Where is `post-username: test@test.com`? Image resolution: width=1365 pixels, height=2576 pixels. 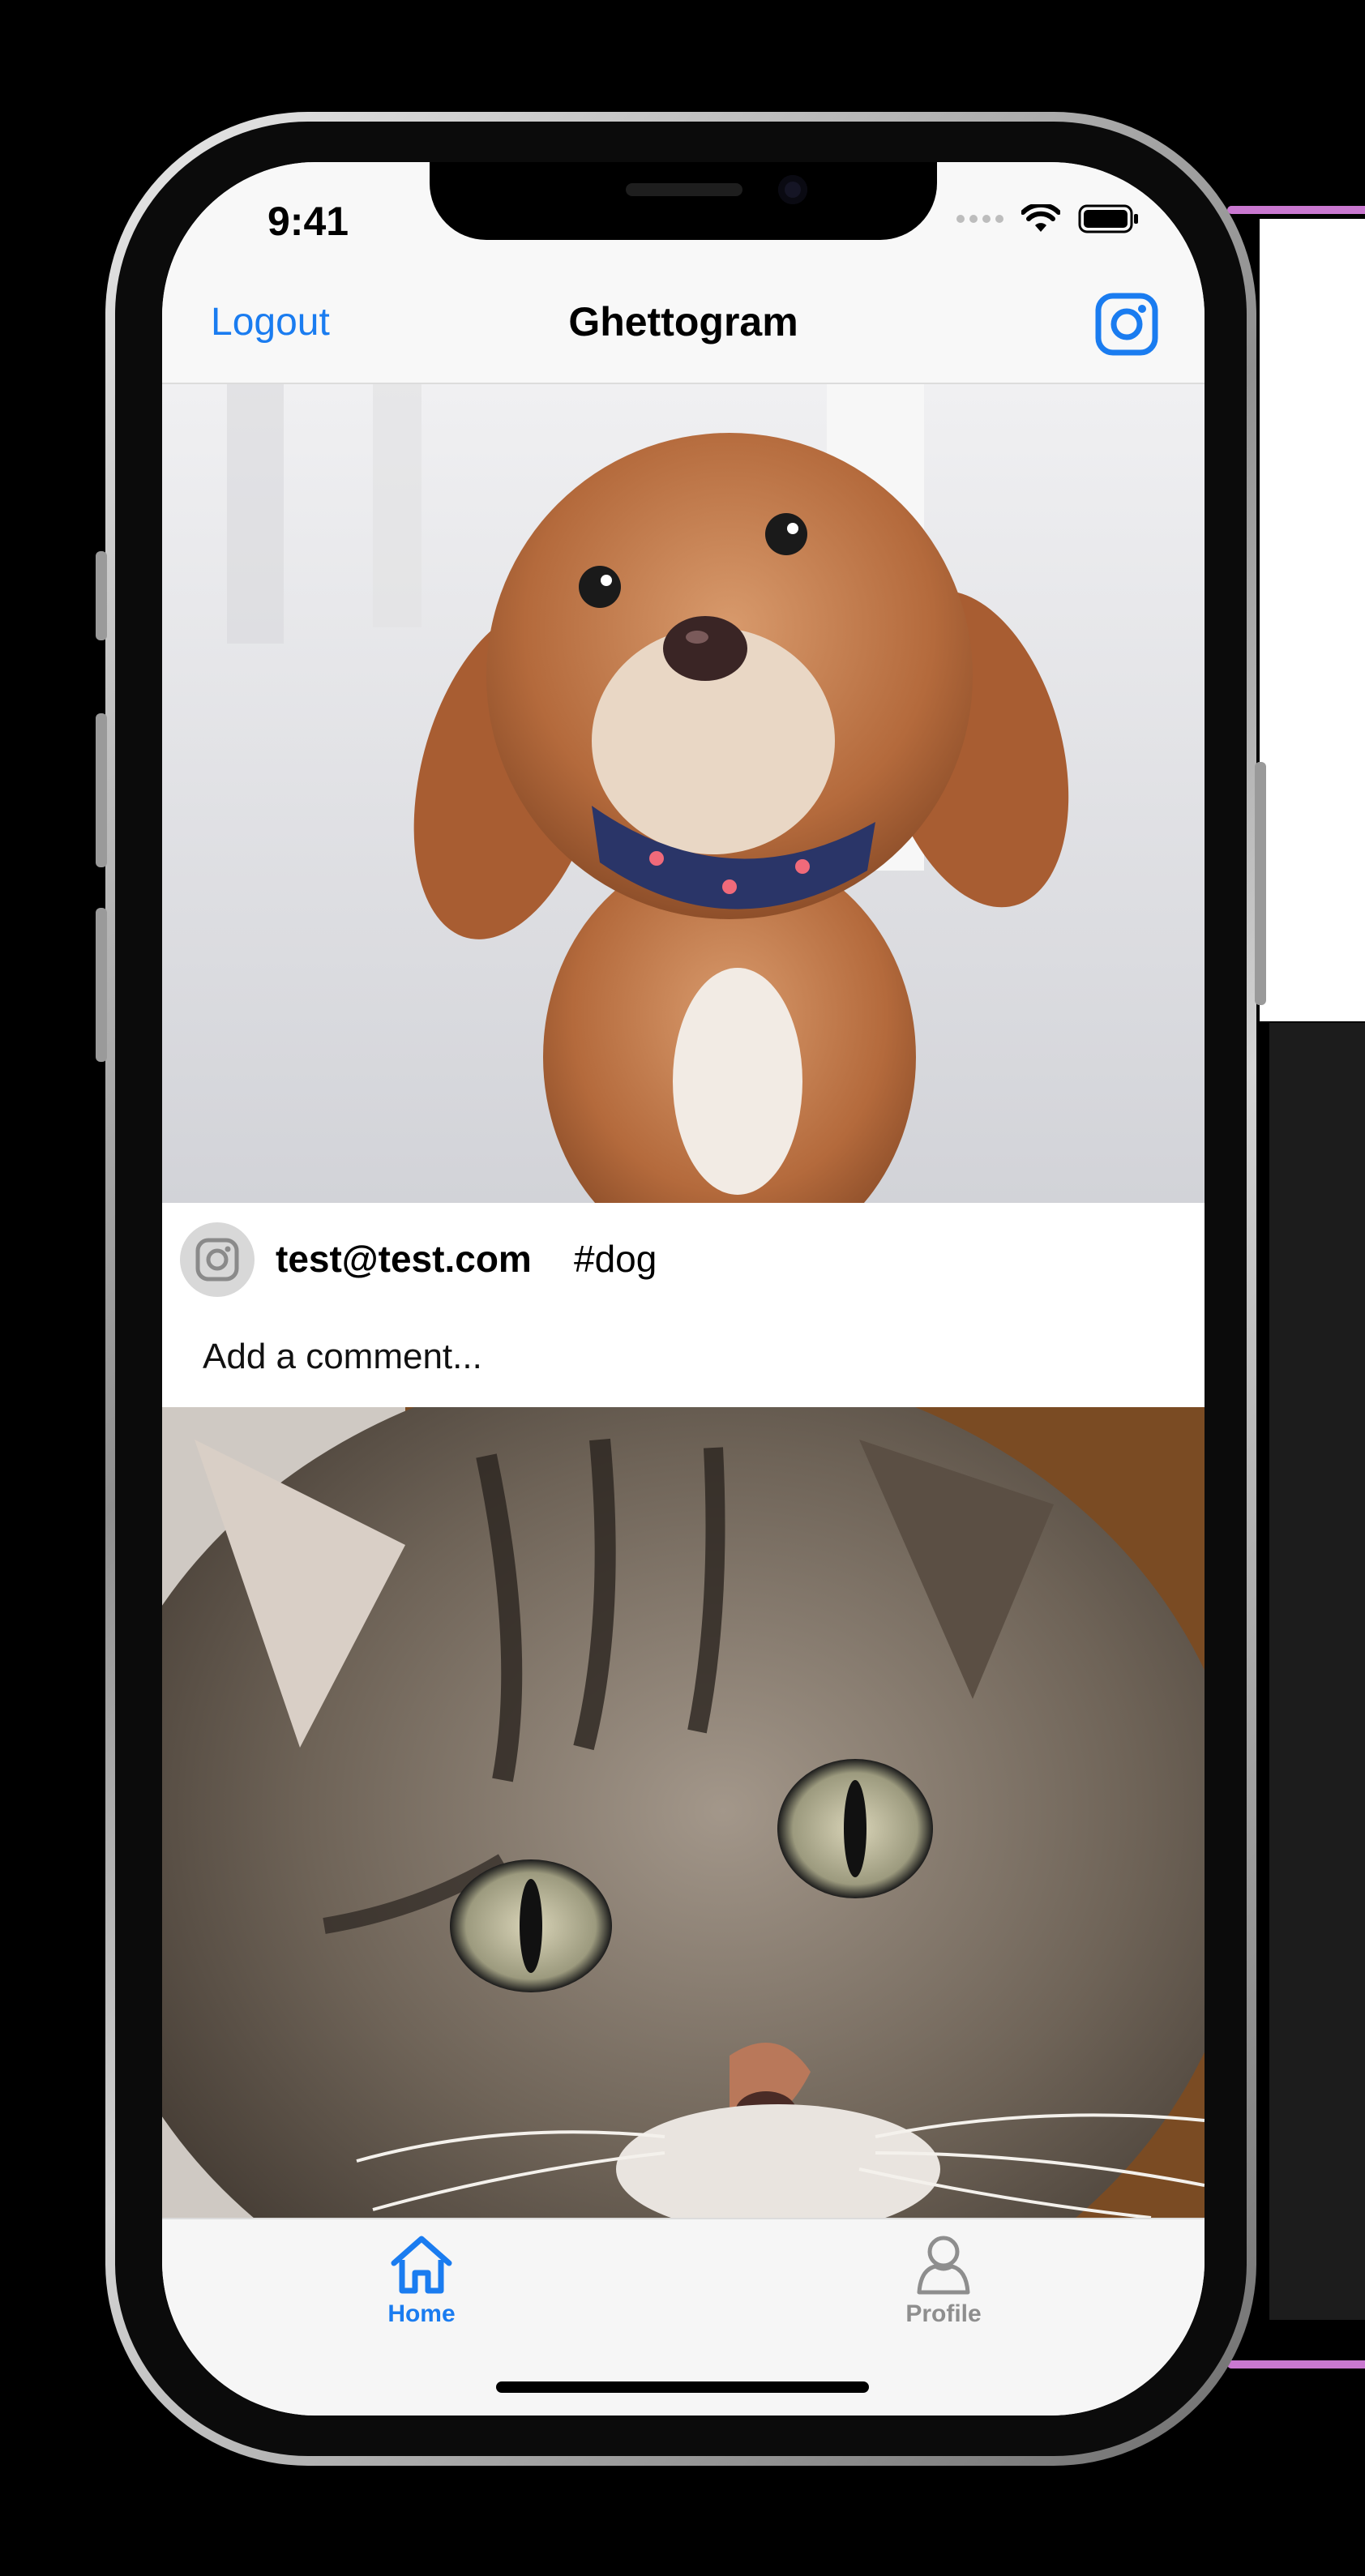
post-username: test@test.com is located at coordinates (404, 1259).